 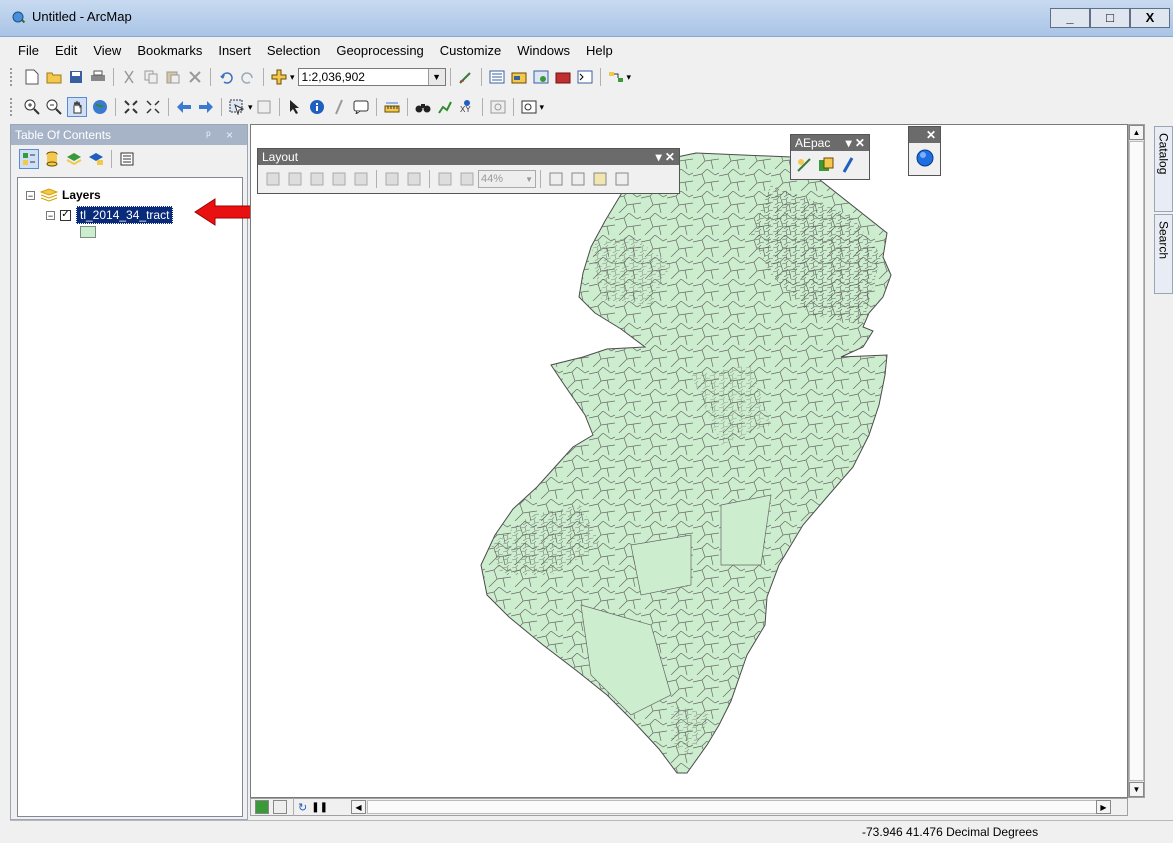 What do you see at coordinates (280, 807) in the screenshot?
I see `layout-view-icon` at bounding box center [280, 807].